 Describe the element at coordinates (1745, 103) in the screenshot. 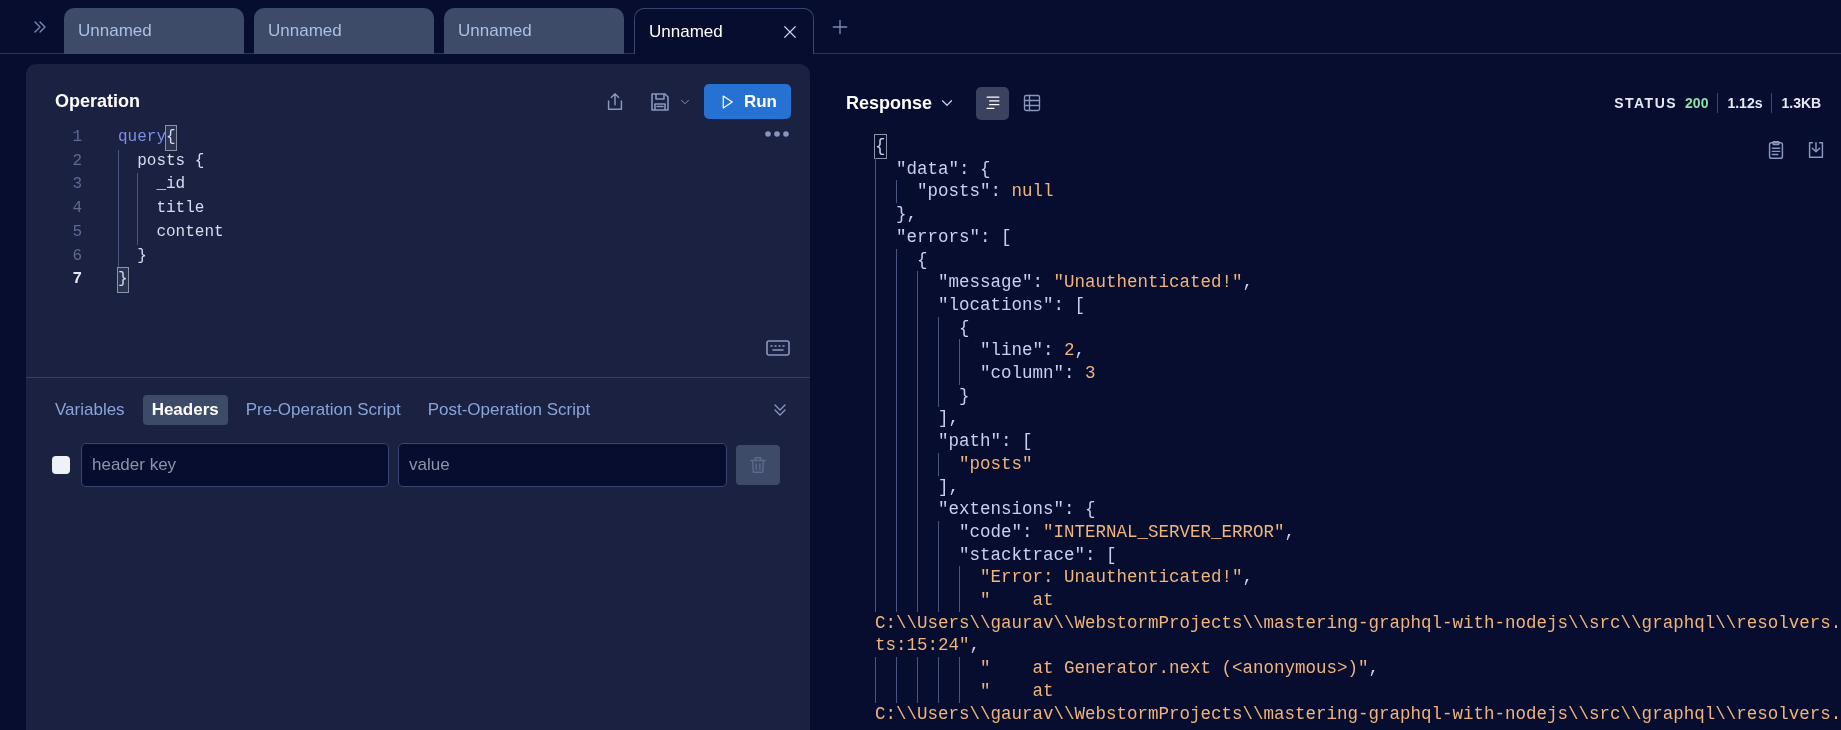

I see `response-time: 1.12s` at that location.